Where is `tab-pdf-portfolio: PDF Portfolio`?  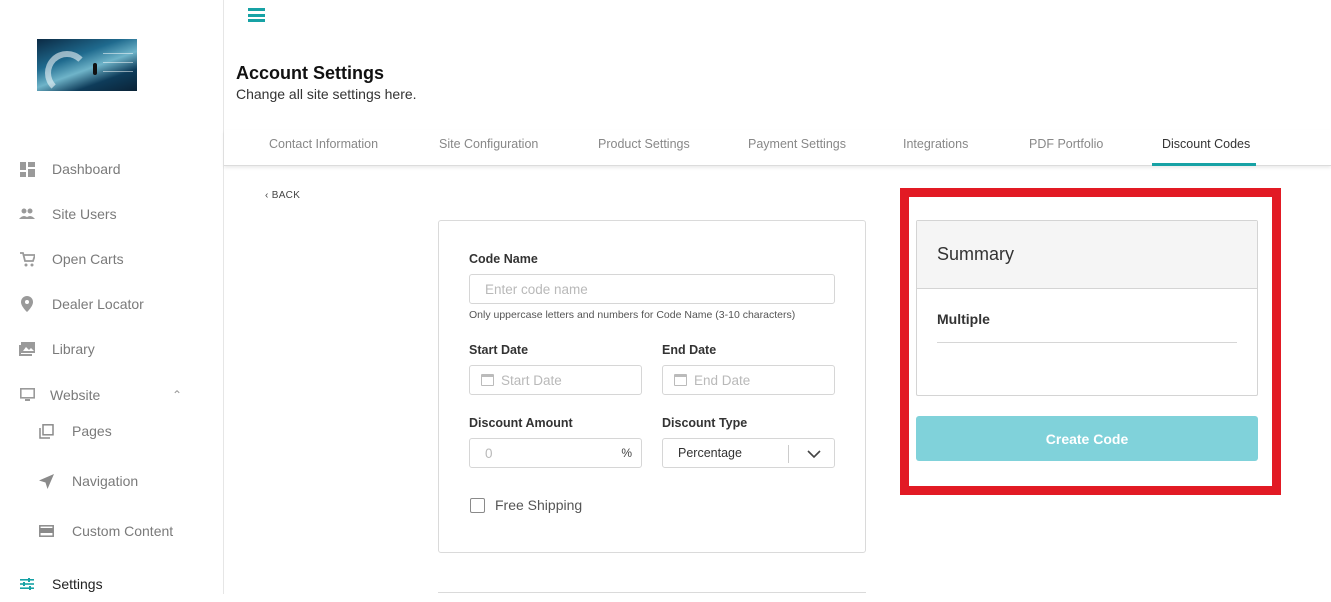 tab-pdf-portfolio: PDF Portfolio is located at coordinates (1066, 144).